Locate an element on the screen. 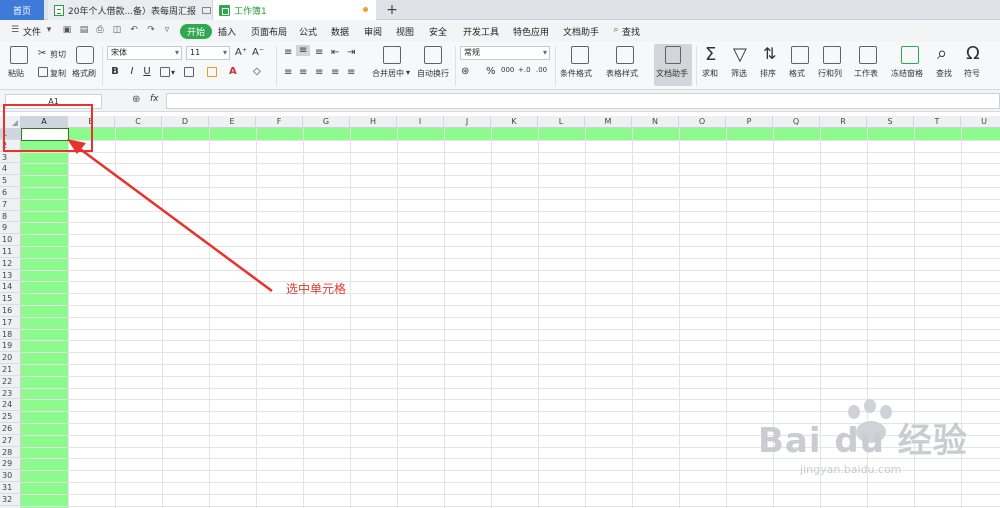  column-header-u: U is located at coordinates (980, 122).